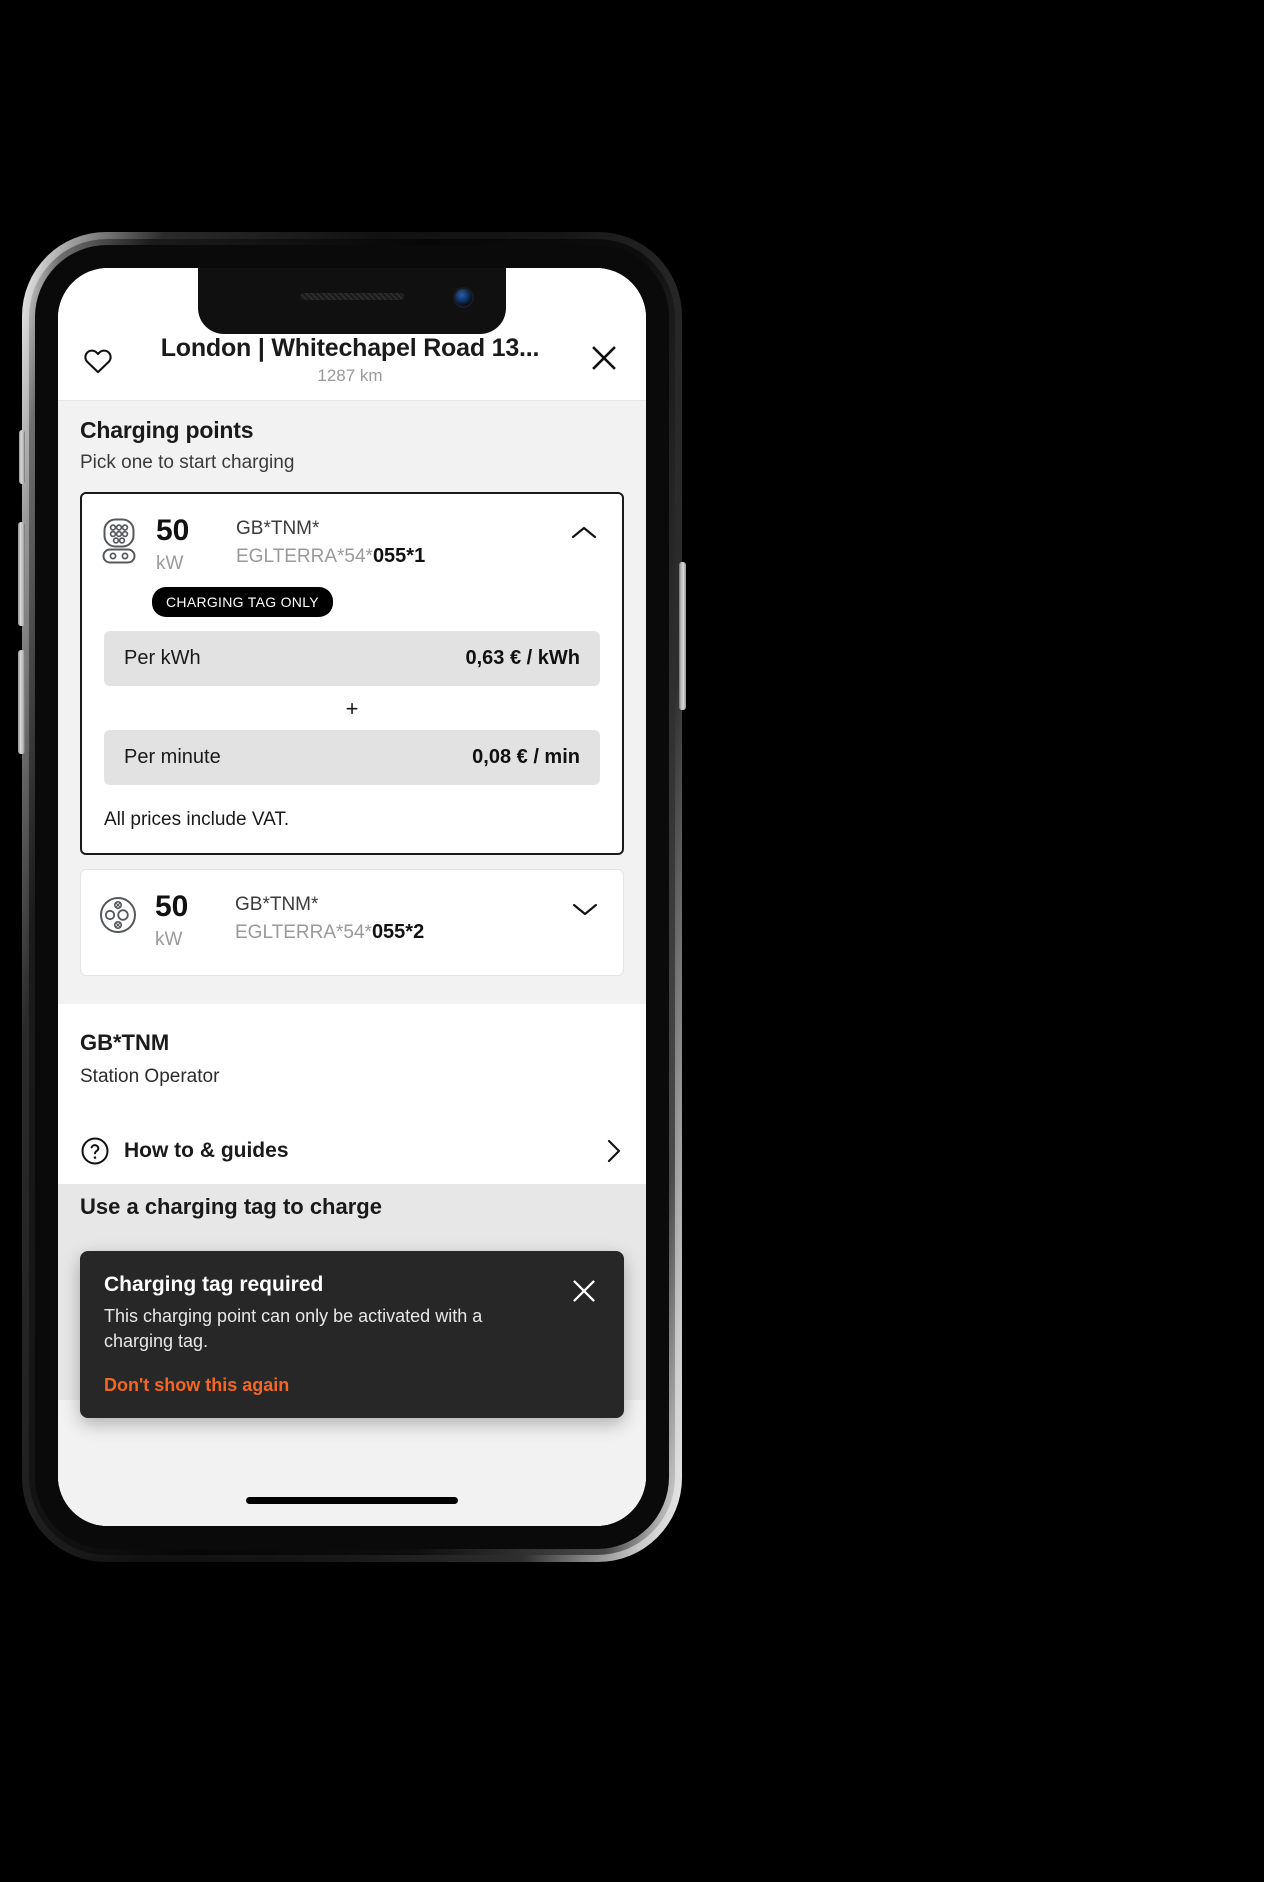 Image resolution: width=1264 pixels, height=1882 pixels. I want to click on dont-show-again-link: Don't show this again, so click(196, 1385).